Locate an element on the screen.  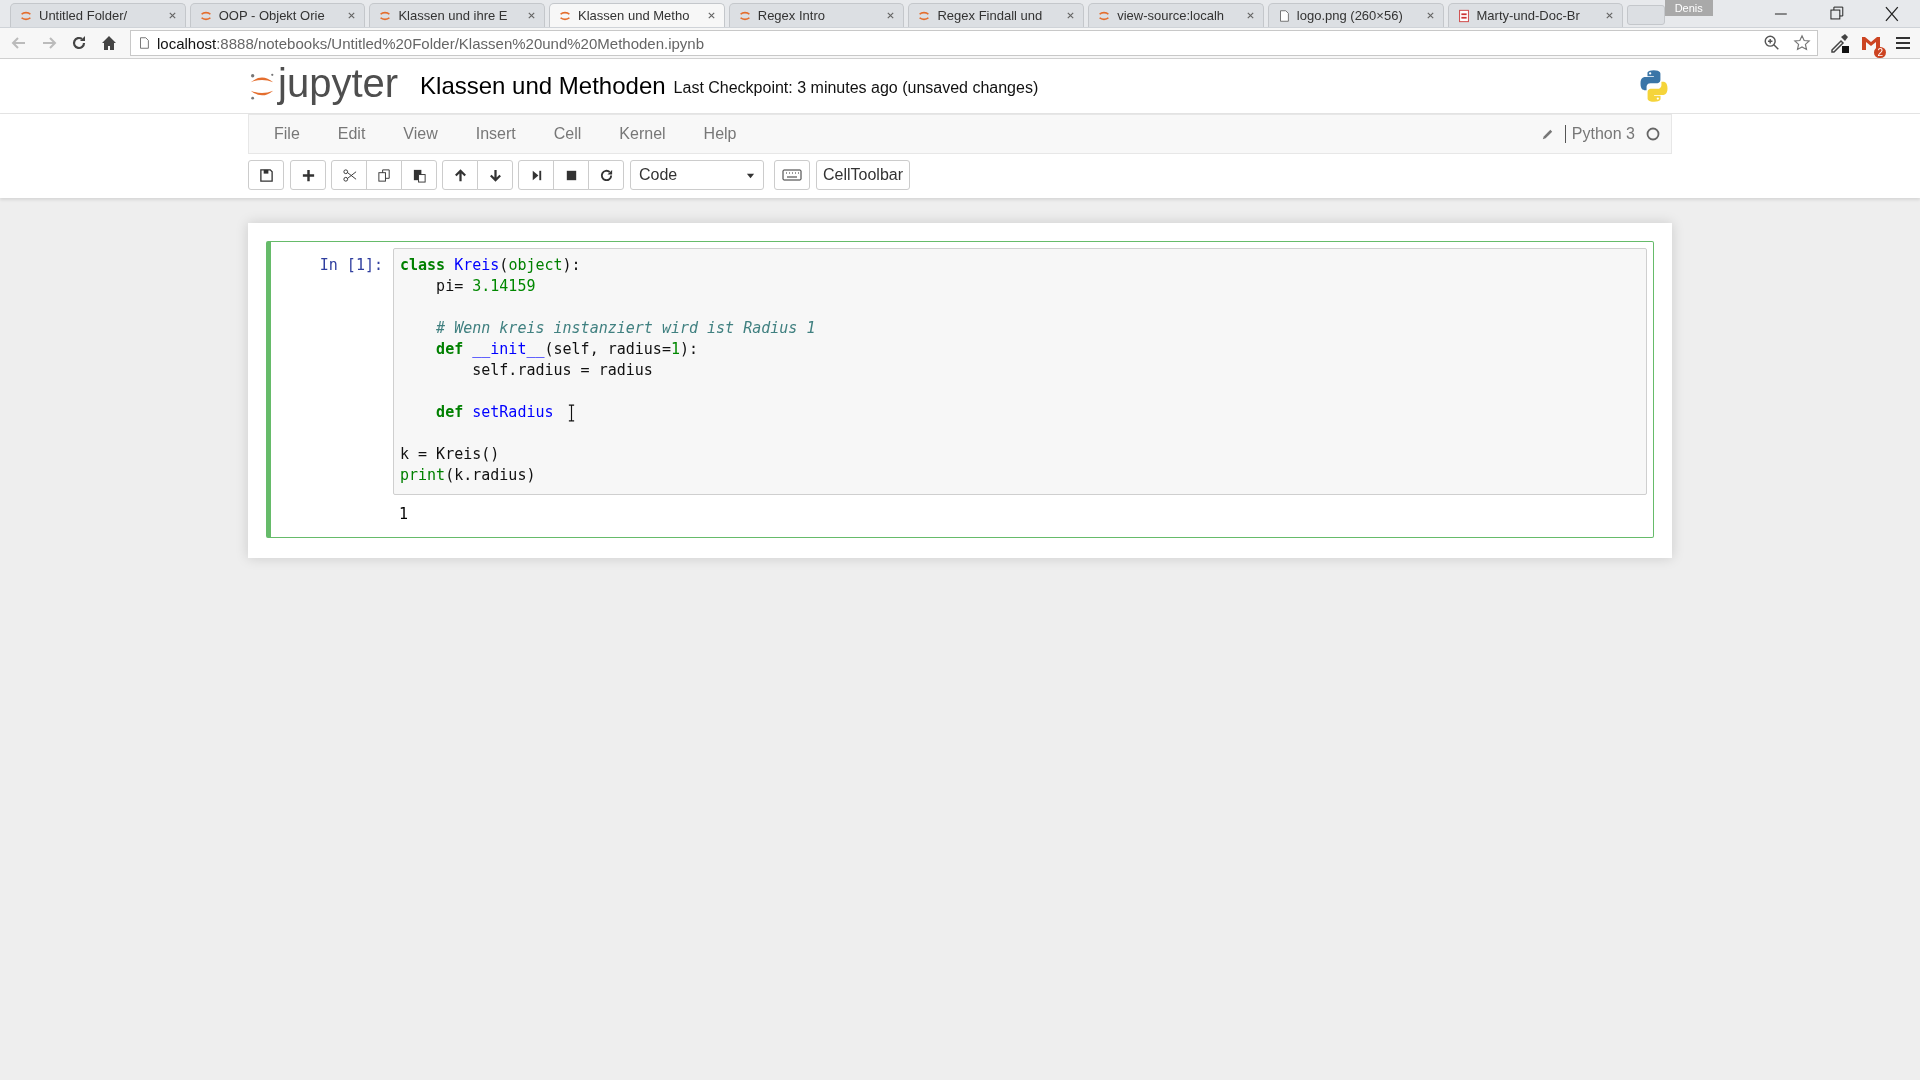
run-button is located at coordinates (536, 175).